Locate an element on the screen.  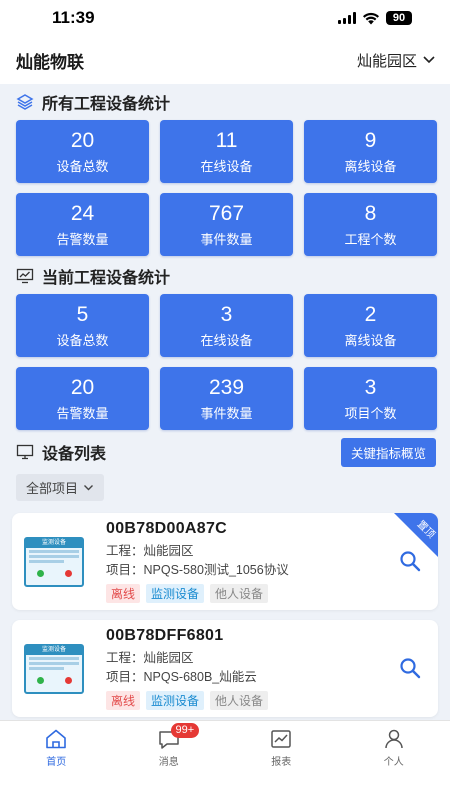
stat-card-projects: 8 工程个数 is located at coordinates (370, 224).